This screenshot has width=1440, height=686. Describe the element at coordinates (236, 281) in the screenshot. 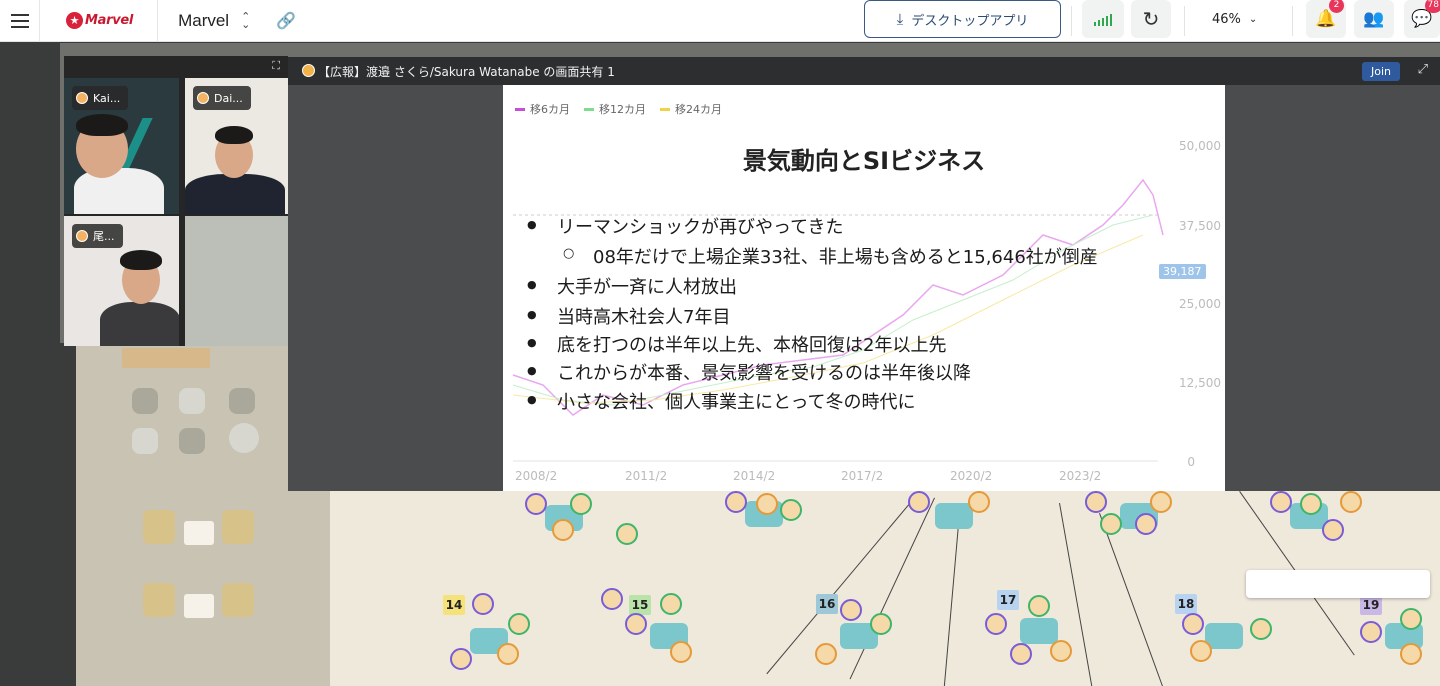

I see `video-tile-empty` at that location.